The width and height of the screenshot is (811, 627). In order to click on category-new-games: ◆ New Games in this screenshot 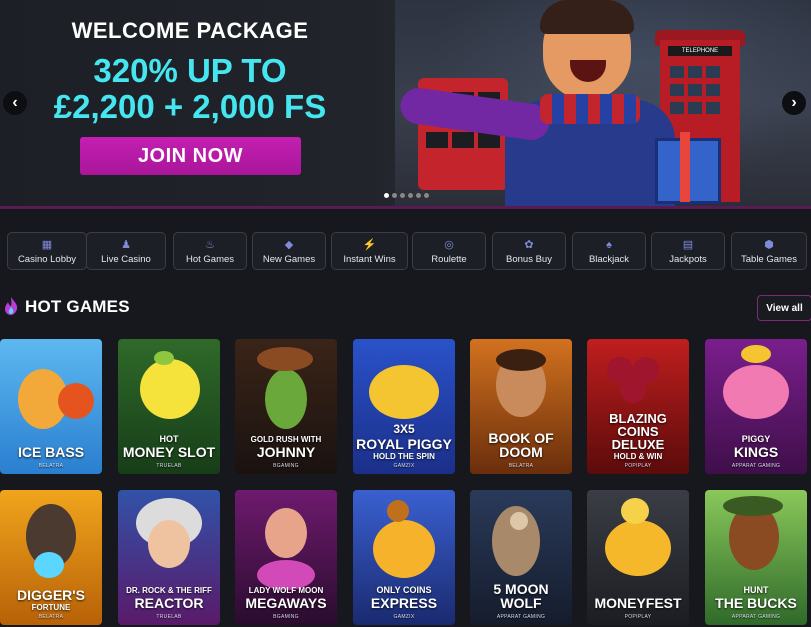, I will do `click(289, 251)`.